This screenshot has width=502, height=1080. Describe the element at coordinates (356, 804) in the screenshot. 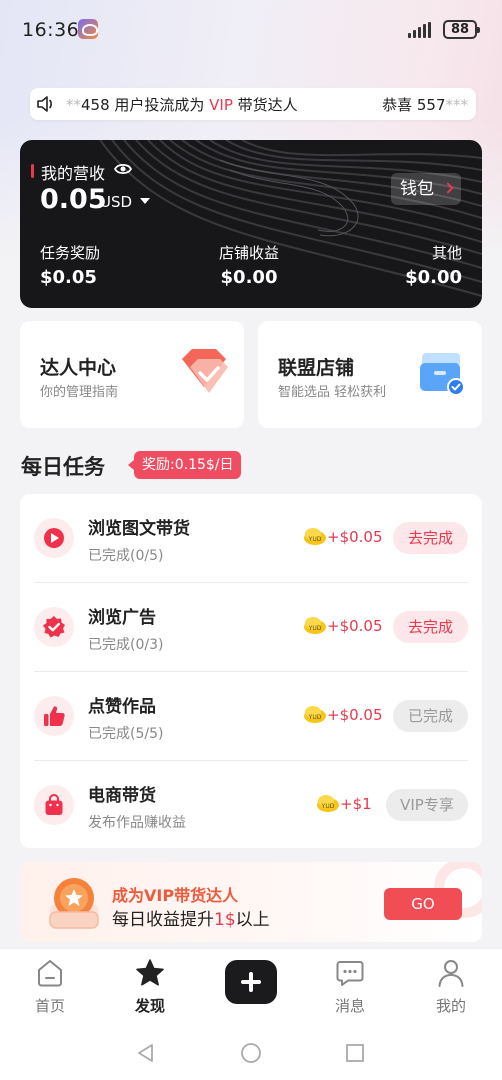

I see `task-reward: +$1` at that location.